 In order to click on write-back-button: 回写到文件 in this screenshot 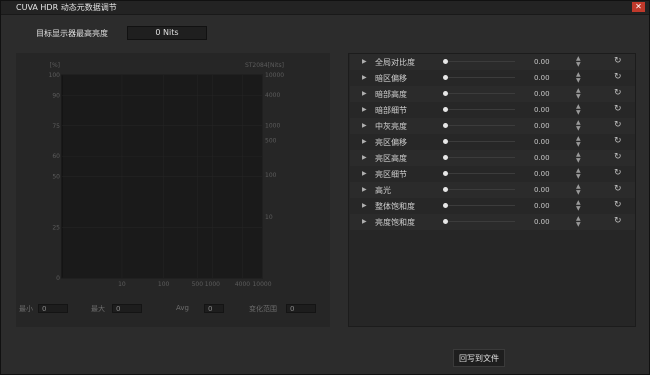, I will do `click(479, 358)`.